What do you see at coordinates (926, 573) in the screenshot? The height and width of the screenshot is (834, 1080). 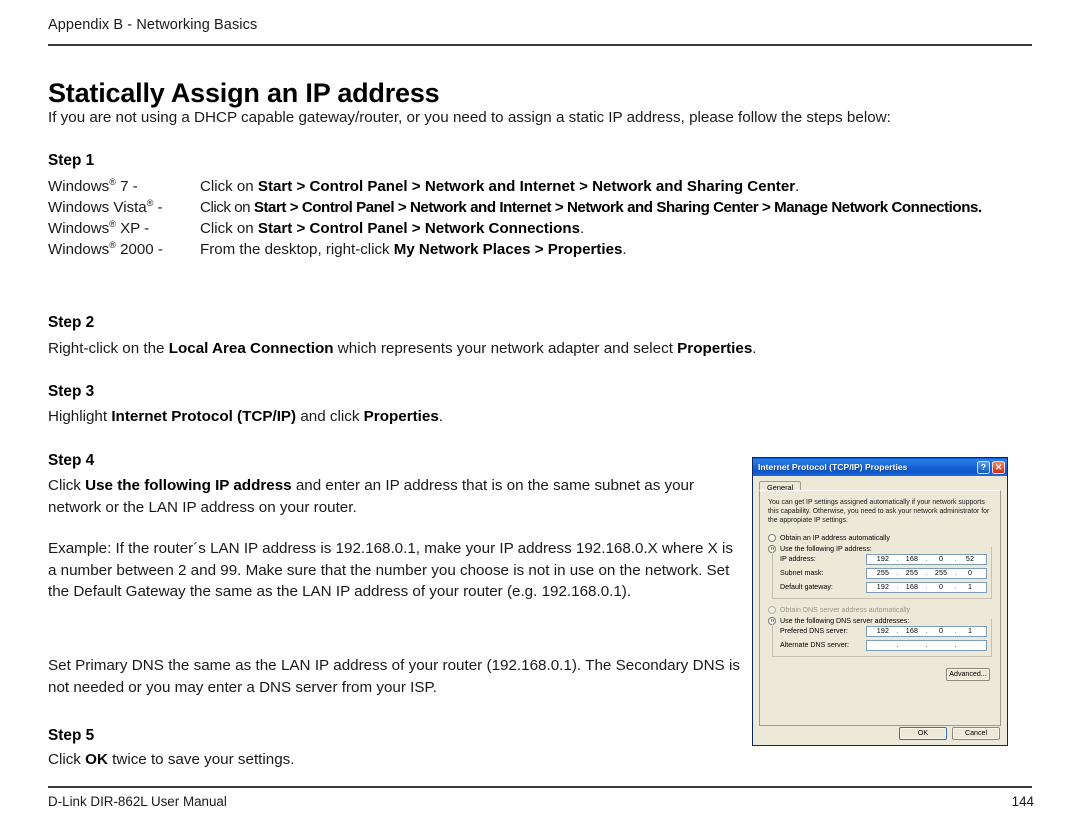 I see `subnet-mask-input: 255. 255. 255. 0` at bounding box center [926, 573].